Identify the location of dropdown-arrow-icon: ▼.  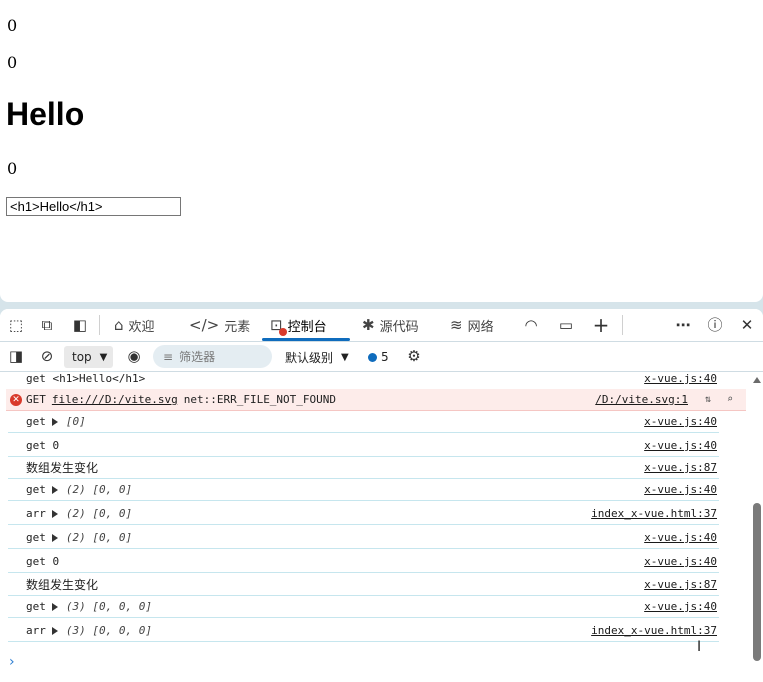
(103, 357).